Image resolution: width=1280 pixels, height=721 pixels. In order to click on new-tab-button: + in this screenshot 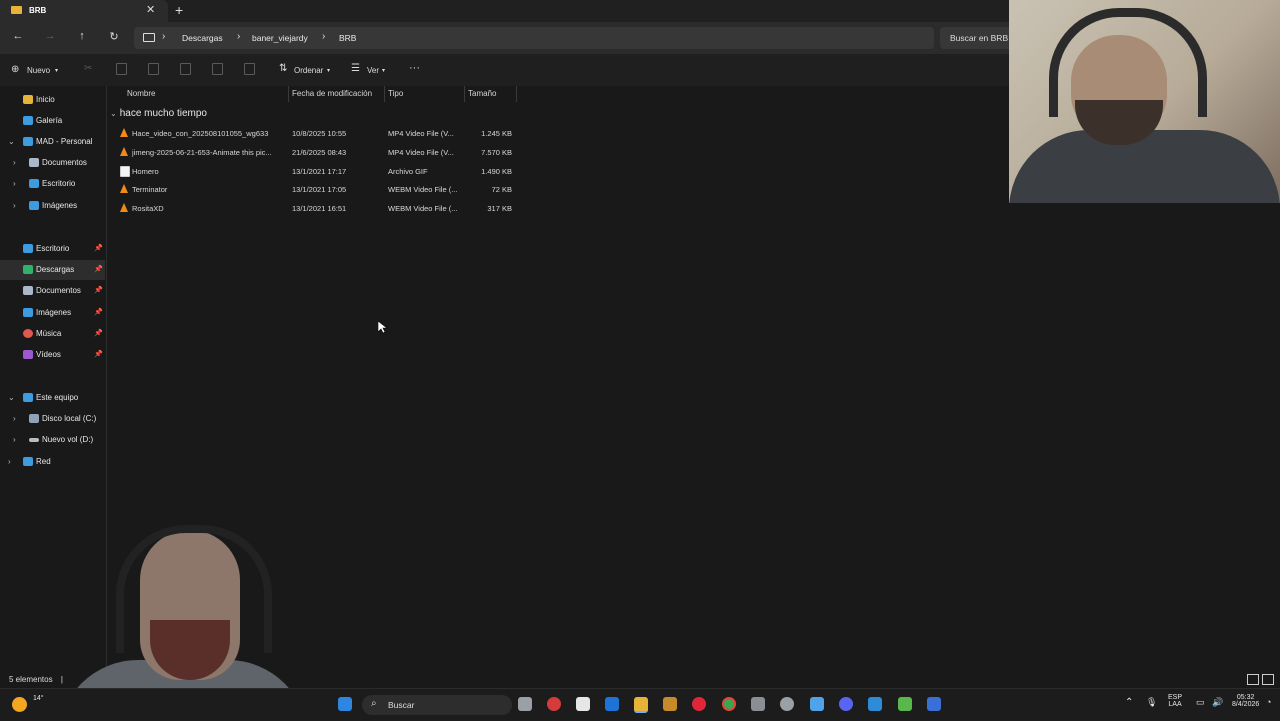, I will do `click(179, 10)`.